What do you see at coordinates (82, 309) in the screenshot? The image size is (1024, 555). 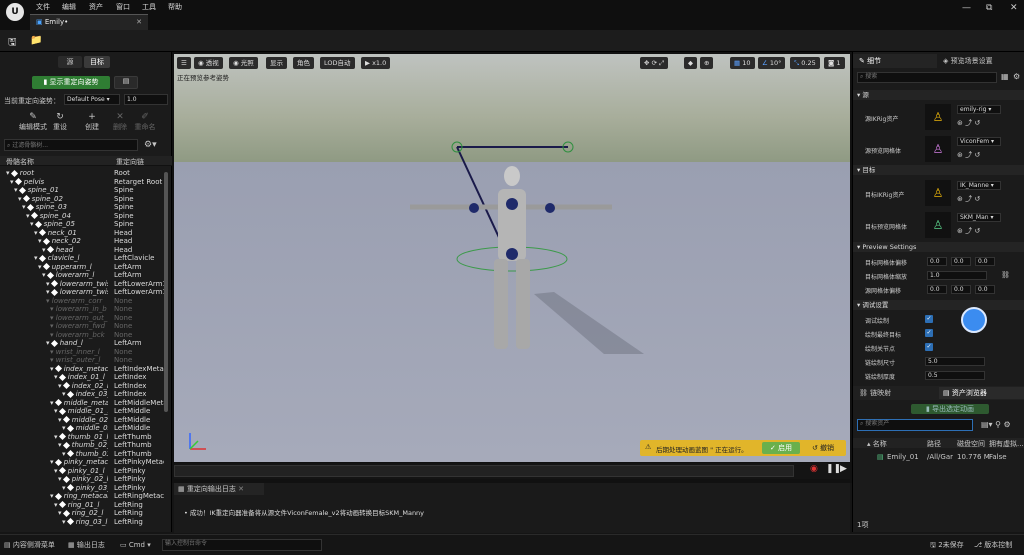 I see `bone-row: ▾ lowerarm_in_b None` at bounding box center [82, 309].